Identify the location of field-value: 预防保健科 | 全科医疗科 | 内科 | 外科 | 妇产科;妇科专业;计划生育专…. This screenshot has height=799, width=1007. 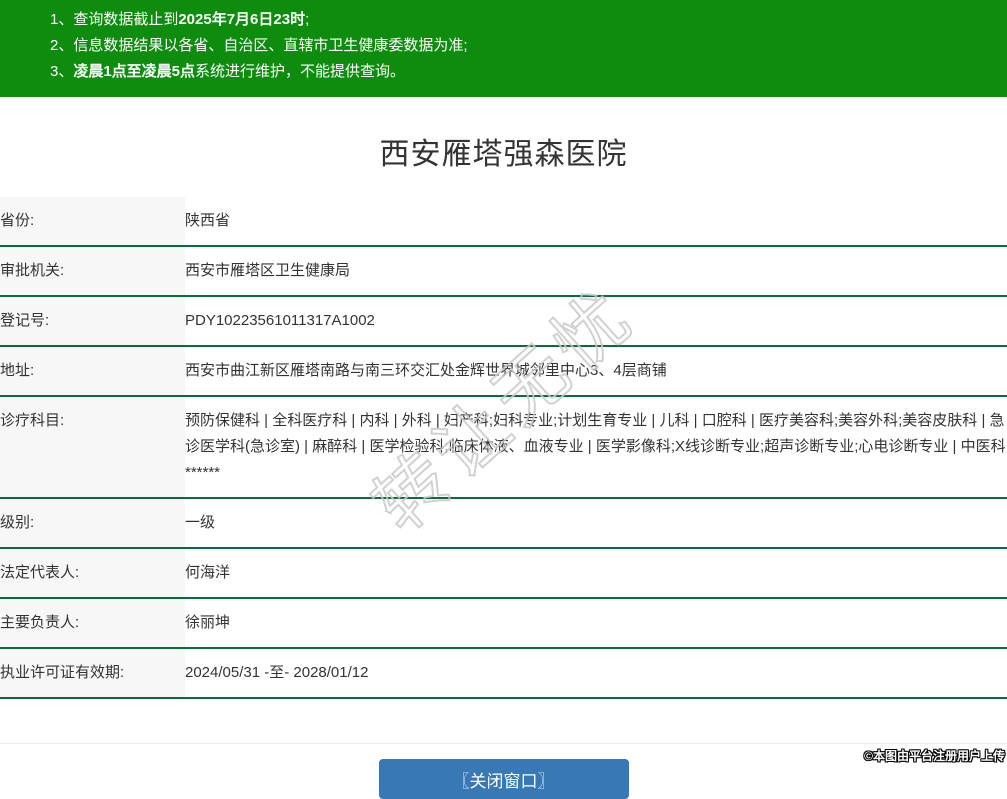
(596, 447).